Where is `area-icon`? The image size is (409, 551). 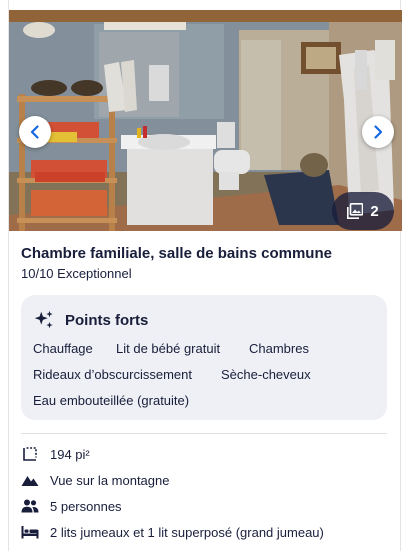
area-icon is located at coordinates (30, 454).